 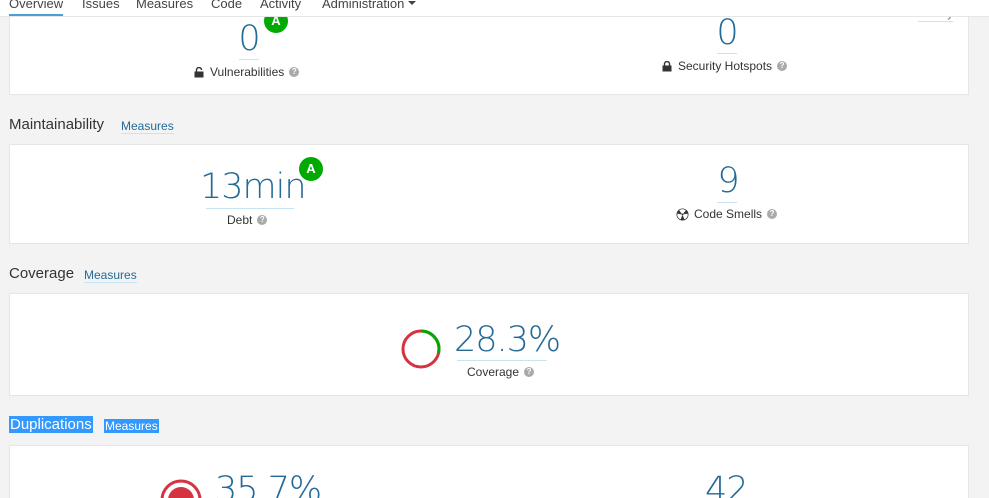 What do you see at coordinates (727, 33) in the screenshot?
I see `hotspots-value: 0` at bounding box center [727, 33].